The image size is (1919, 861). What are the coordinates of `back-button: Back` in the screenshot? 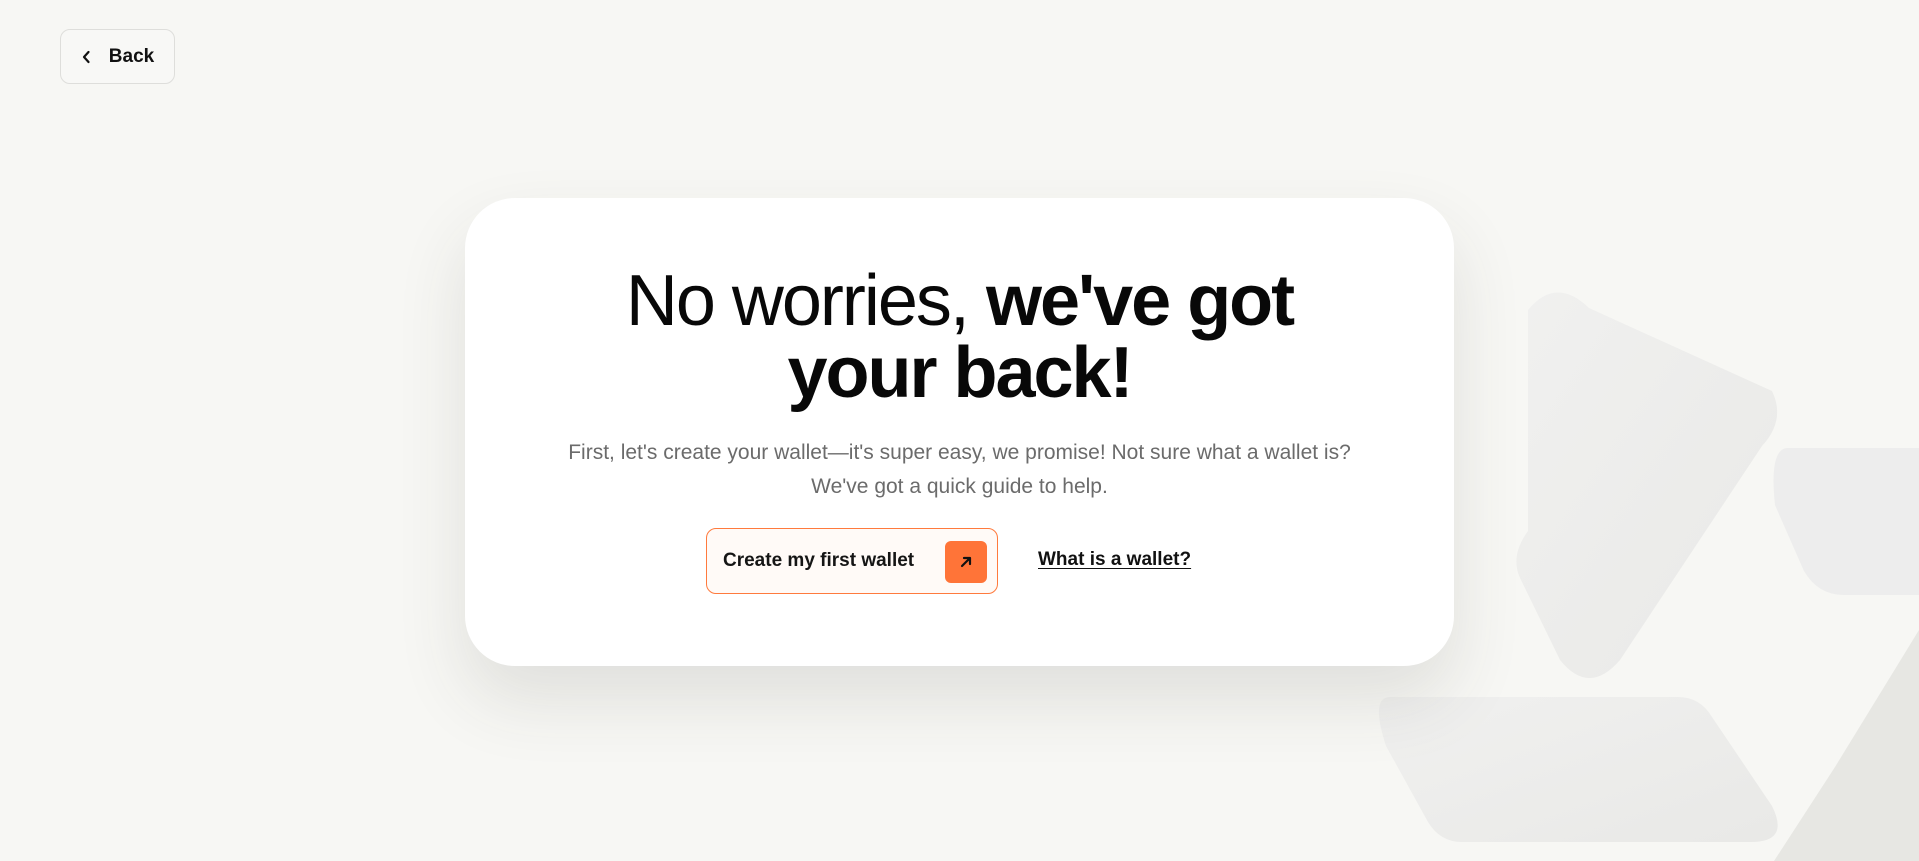 It's located at (117, 56).